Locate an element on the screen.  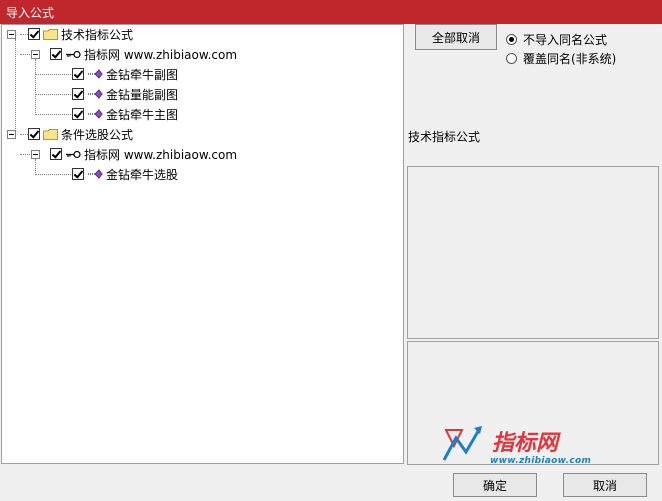
formula-info-panel is located at coordinates (533, 252).